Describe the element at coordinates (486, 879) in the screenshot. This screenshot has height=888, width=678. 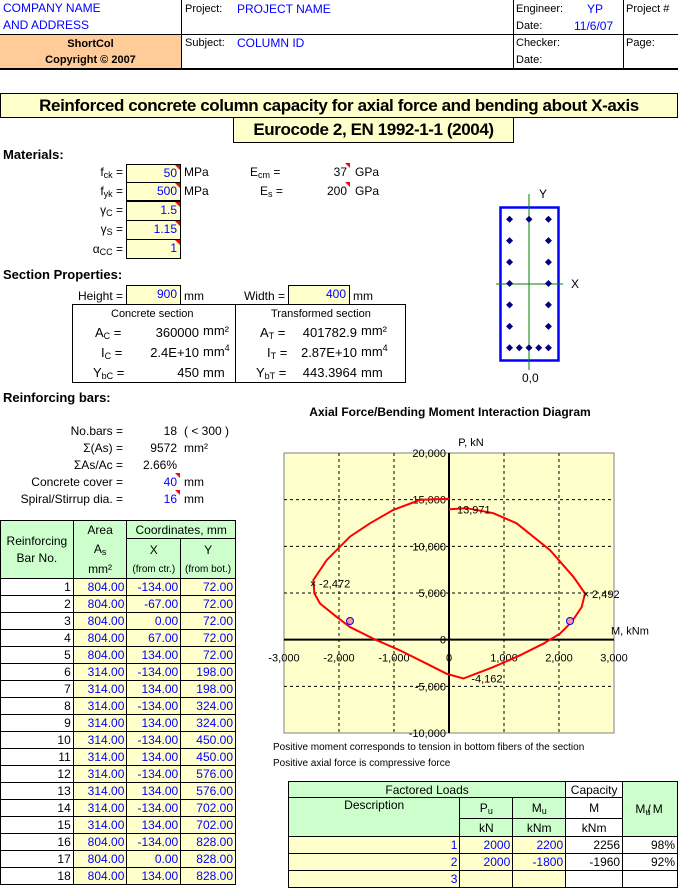
I see `load-pu` at that location.